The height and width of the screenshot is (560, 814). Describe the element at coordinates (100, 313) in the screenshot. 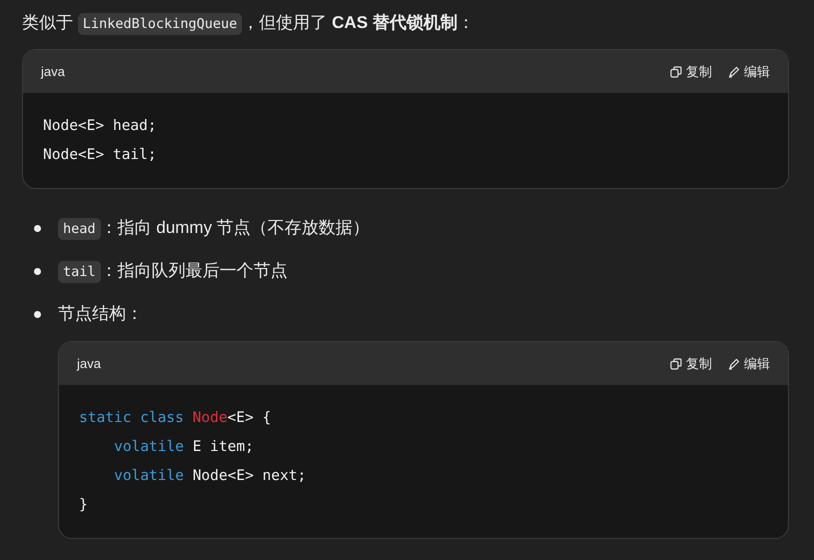

I see `list-item-text: 节点结构：` at that location.